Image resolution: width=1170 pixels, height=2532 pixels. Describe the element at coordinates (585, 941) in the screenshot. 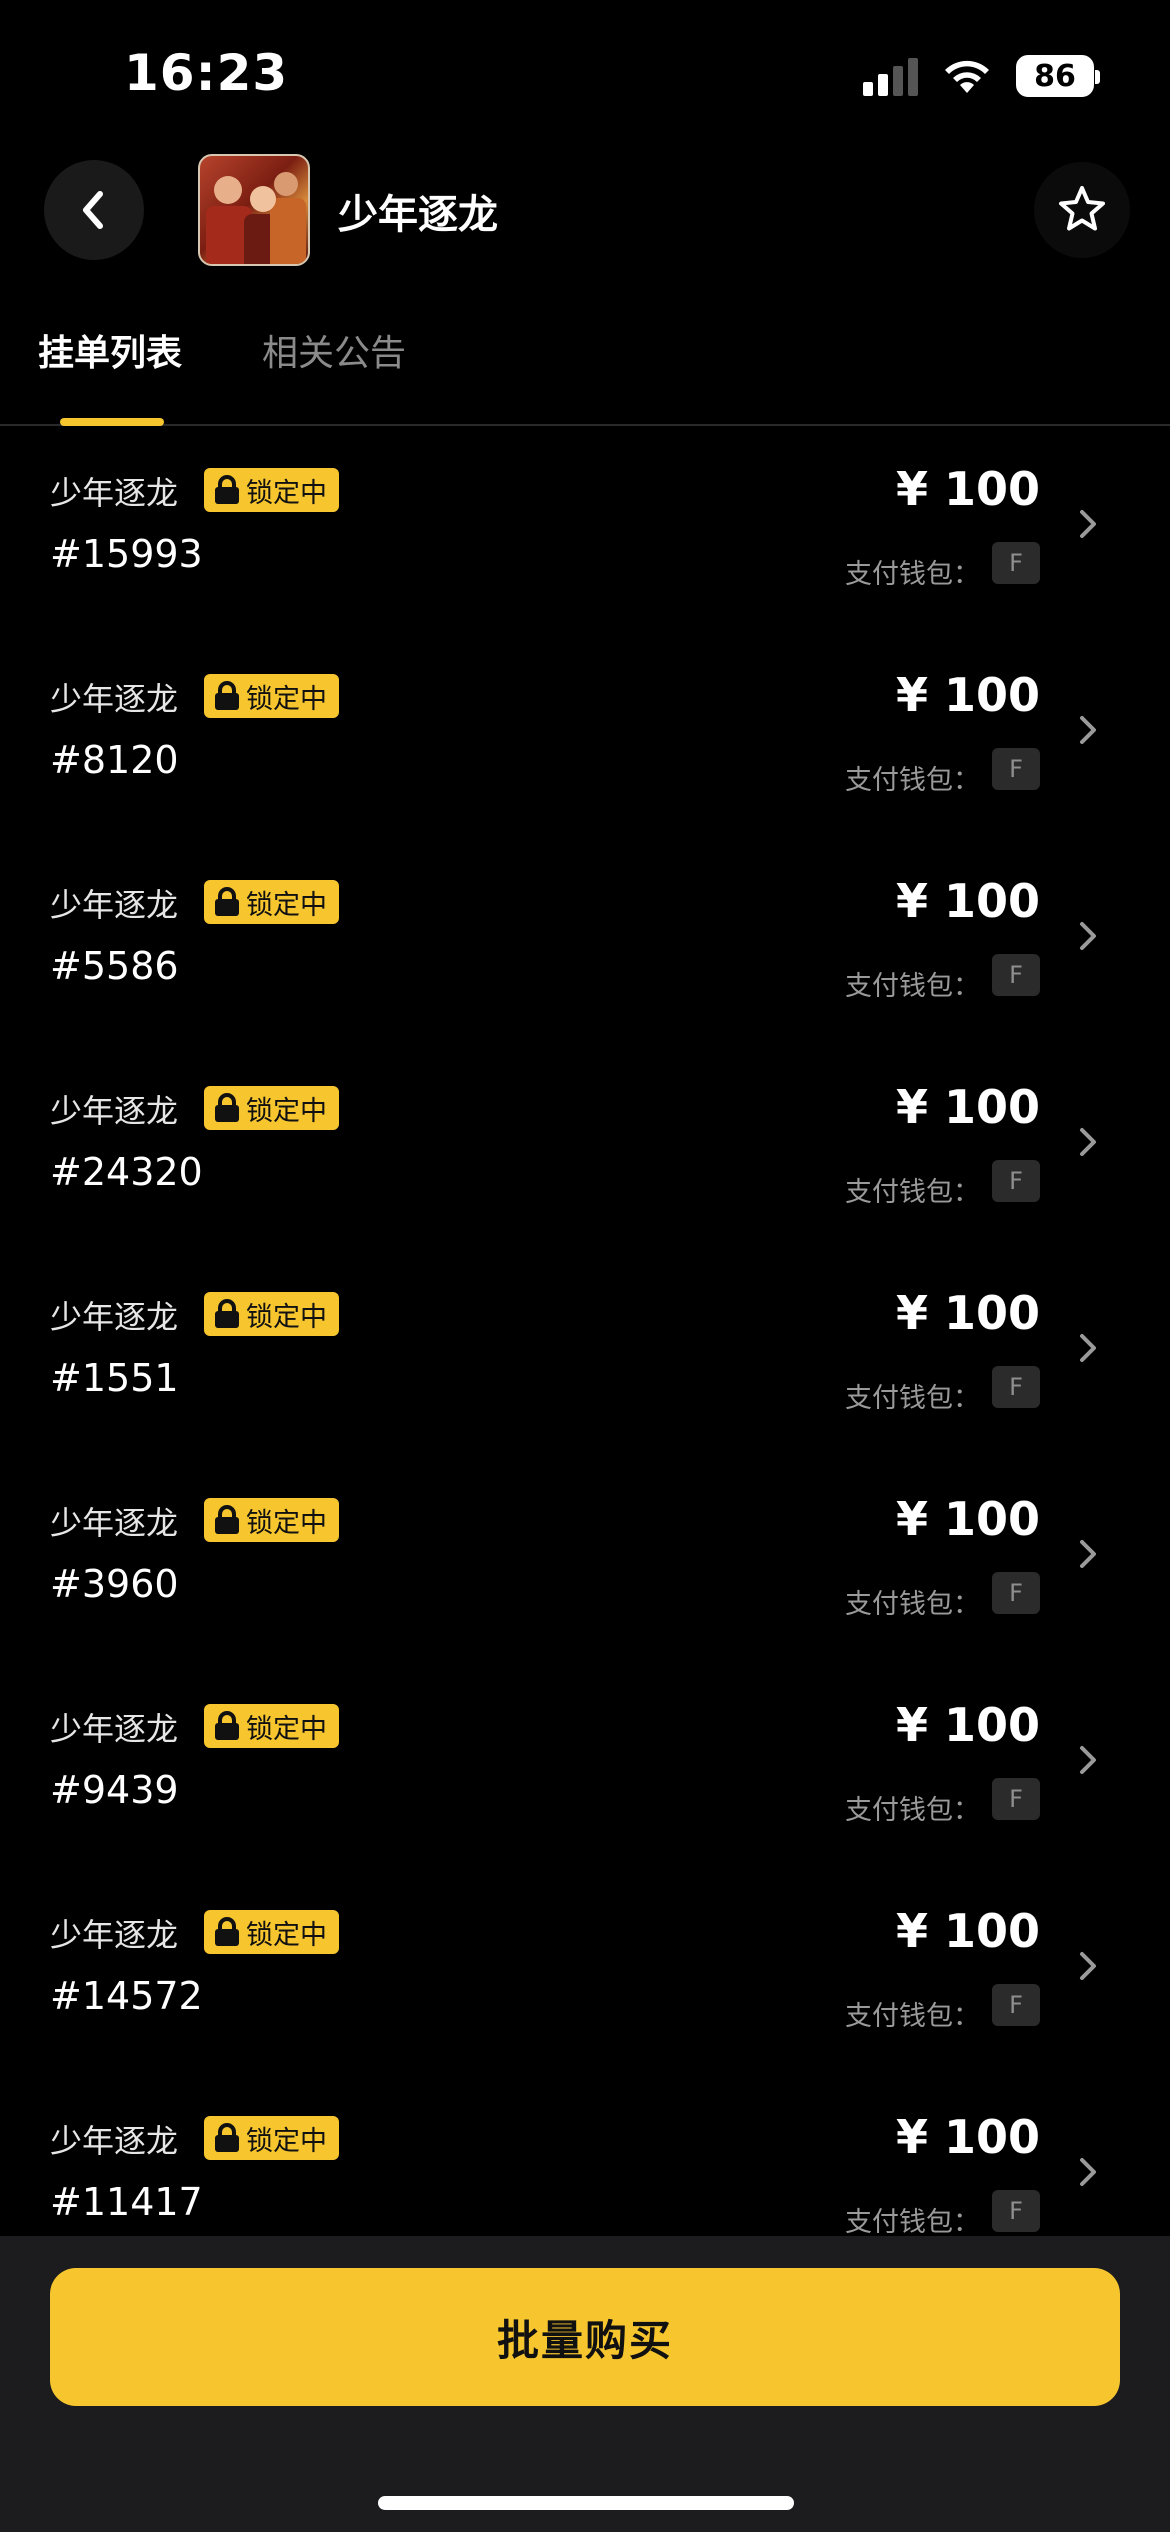

I see `listing-row: 少年逐龙 锁定中 #5586 ¥ 100 支付钱包： F` at that location.